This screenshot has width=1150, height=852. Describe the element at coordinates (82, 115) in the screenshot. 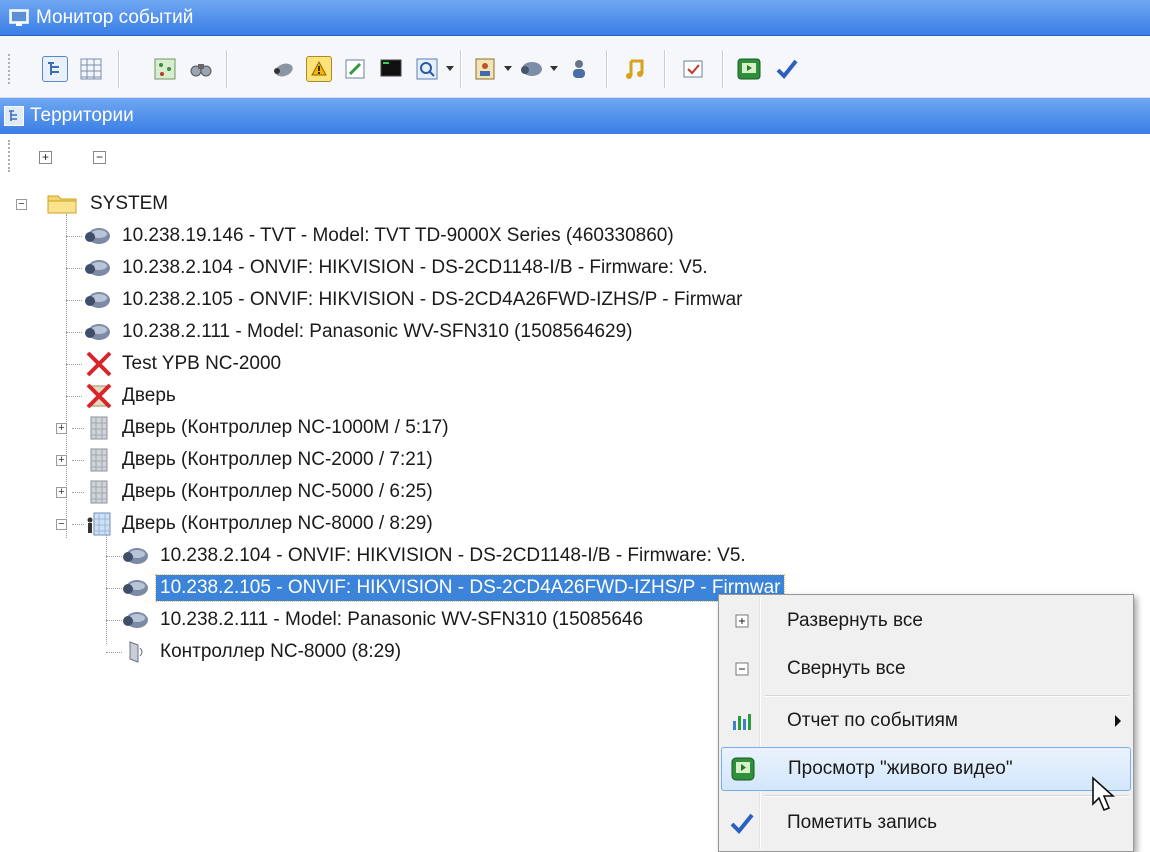

I see `section-title: Территории` at that location.